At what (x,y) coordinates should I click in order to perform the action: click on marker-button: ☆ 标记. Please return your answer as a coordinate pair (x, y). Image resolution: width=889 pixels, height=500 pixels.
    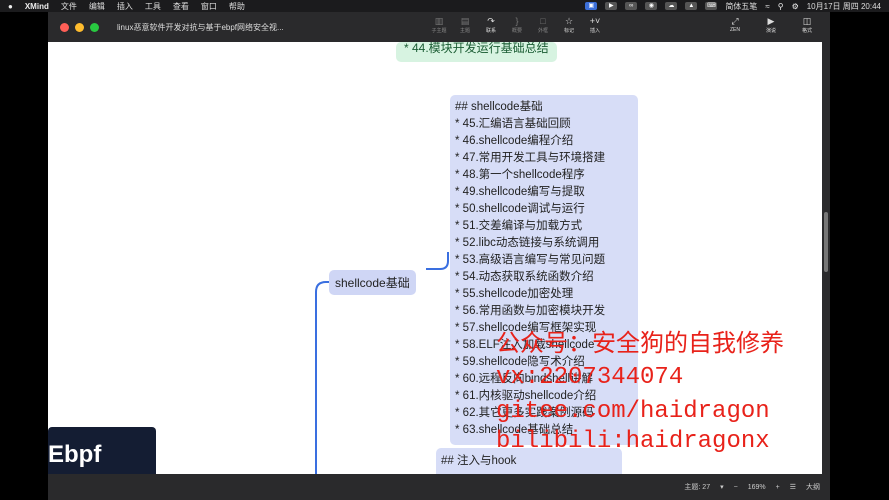
    Looking at the image, I should click on (569, 25).